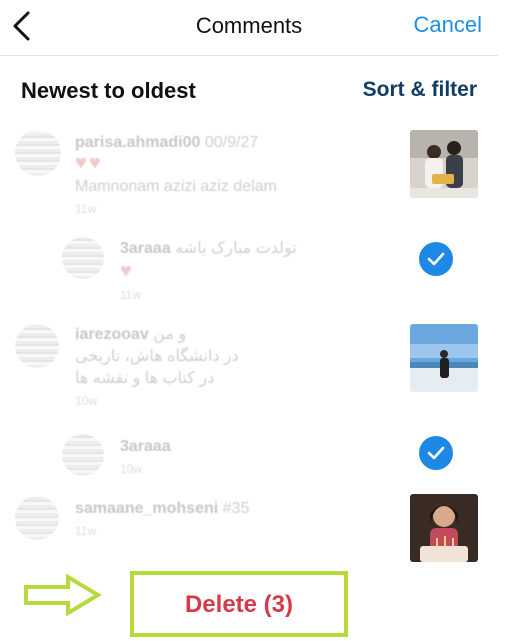 Image resolution: width=510 pixels, height=641 pixels. I want to click on top-bar: Comments Cancel, so click(249, 28).